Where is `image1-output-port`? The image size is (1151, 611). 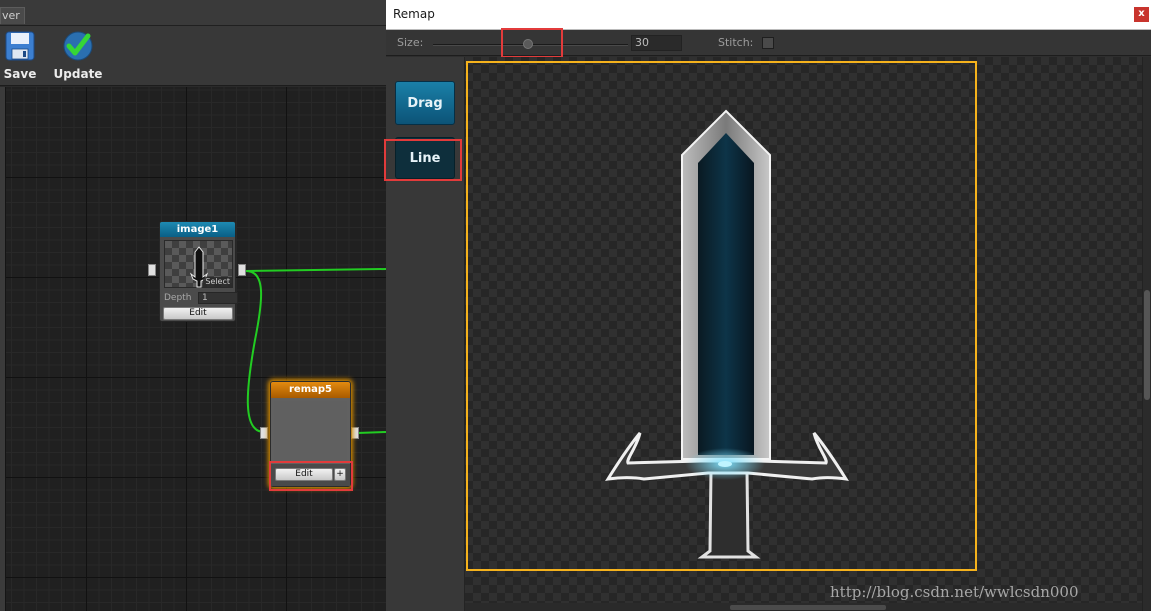
image1-output-port is located at coordinates (242, 270).